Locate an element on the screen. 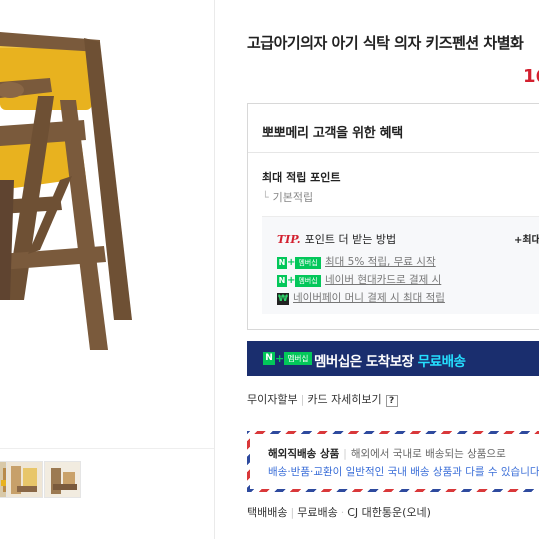  tip-row-text: 최대 5% 적립, 무료 시작 is located at coordinates (380, 262).